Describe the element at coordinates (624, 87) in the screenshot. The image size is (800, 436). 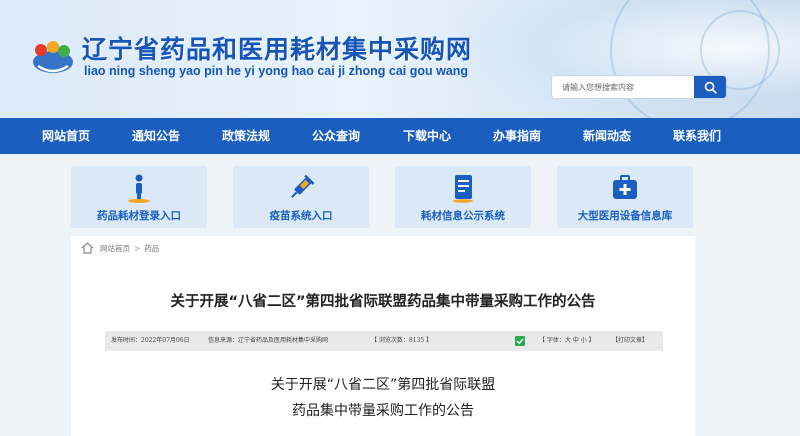
I see `search-input` at that location.